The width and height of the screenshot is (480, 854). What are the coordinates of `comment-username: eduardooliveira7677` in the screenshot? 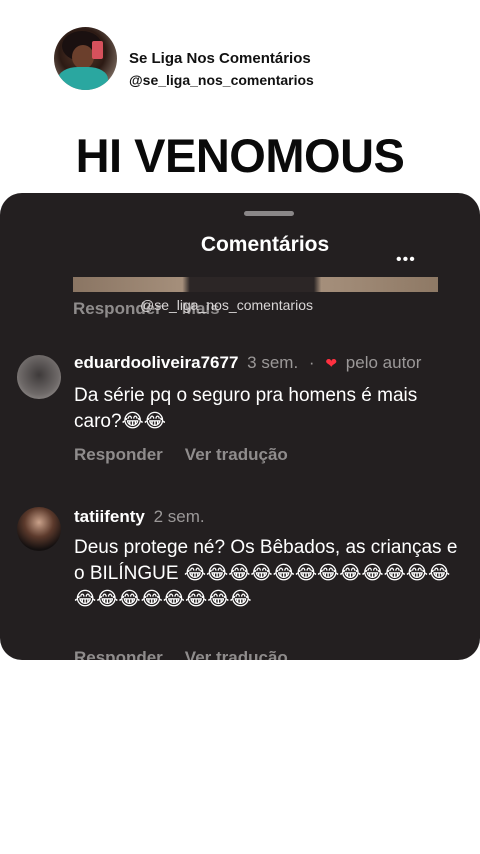 It's located at (156, 362).